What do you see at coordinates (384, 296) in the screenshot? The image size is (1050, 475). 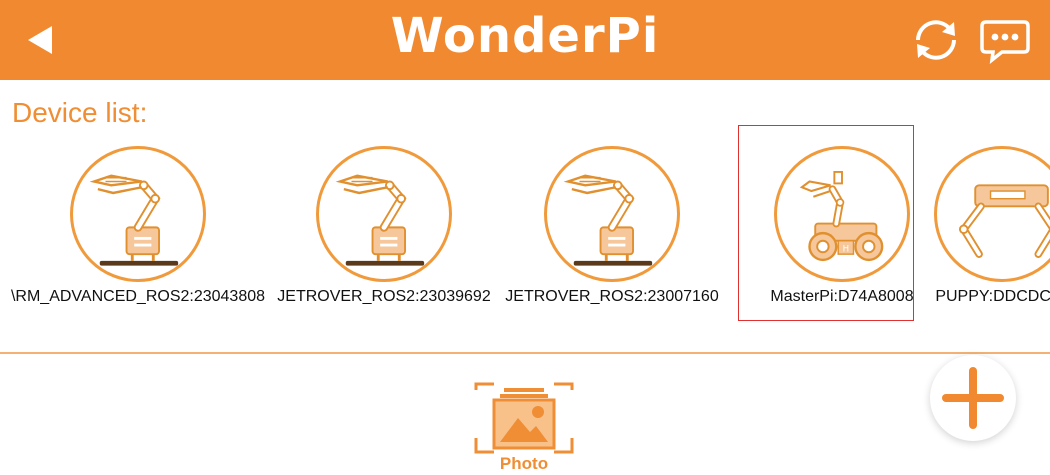 I see `device-name: JETROVER_ROS2:23039692` at bounding box center [384, 296].